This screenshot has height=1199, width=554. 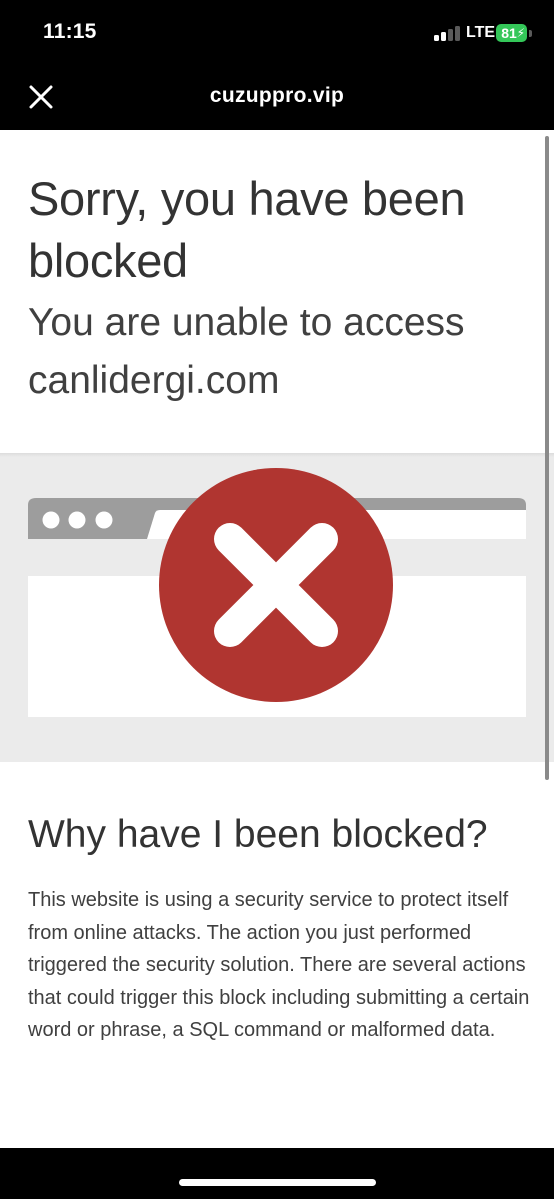 What do you see at coordinates (70, 31) in the screenshot?
I see `status-time: 11:15` at bounding box center [70, 31].